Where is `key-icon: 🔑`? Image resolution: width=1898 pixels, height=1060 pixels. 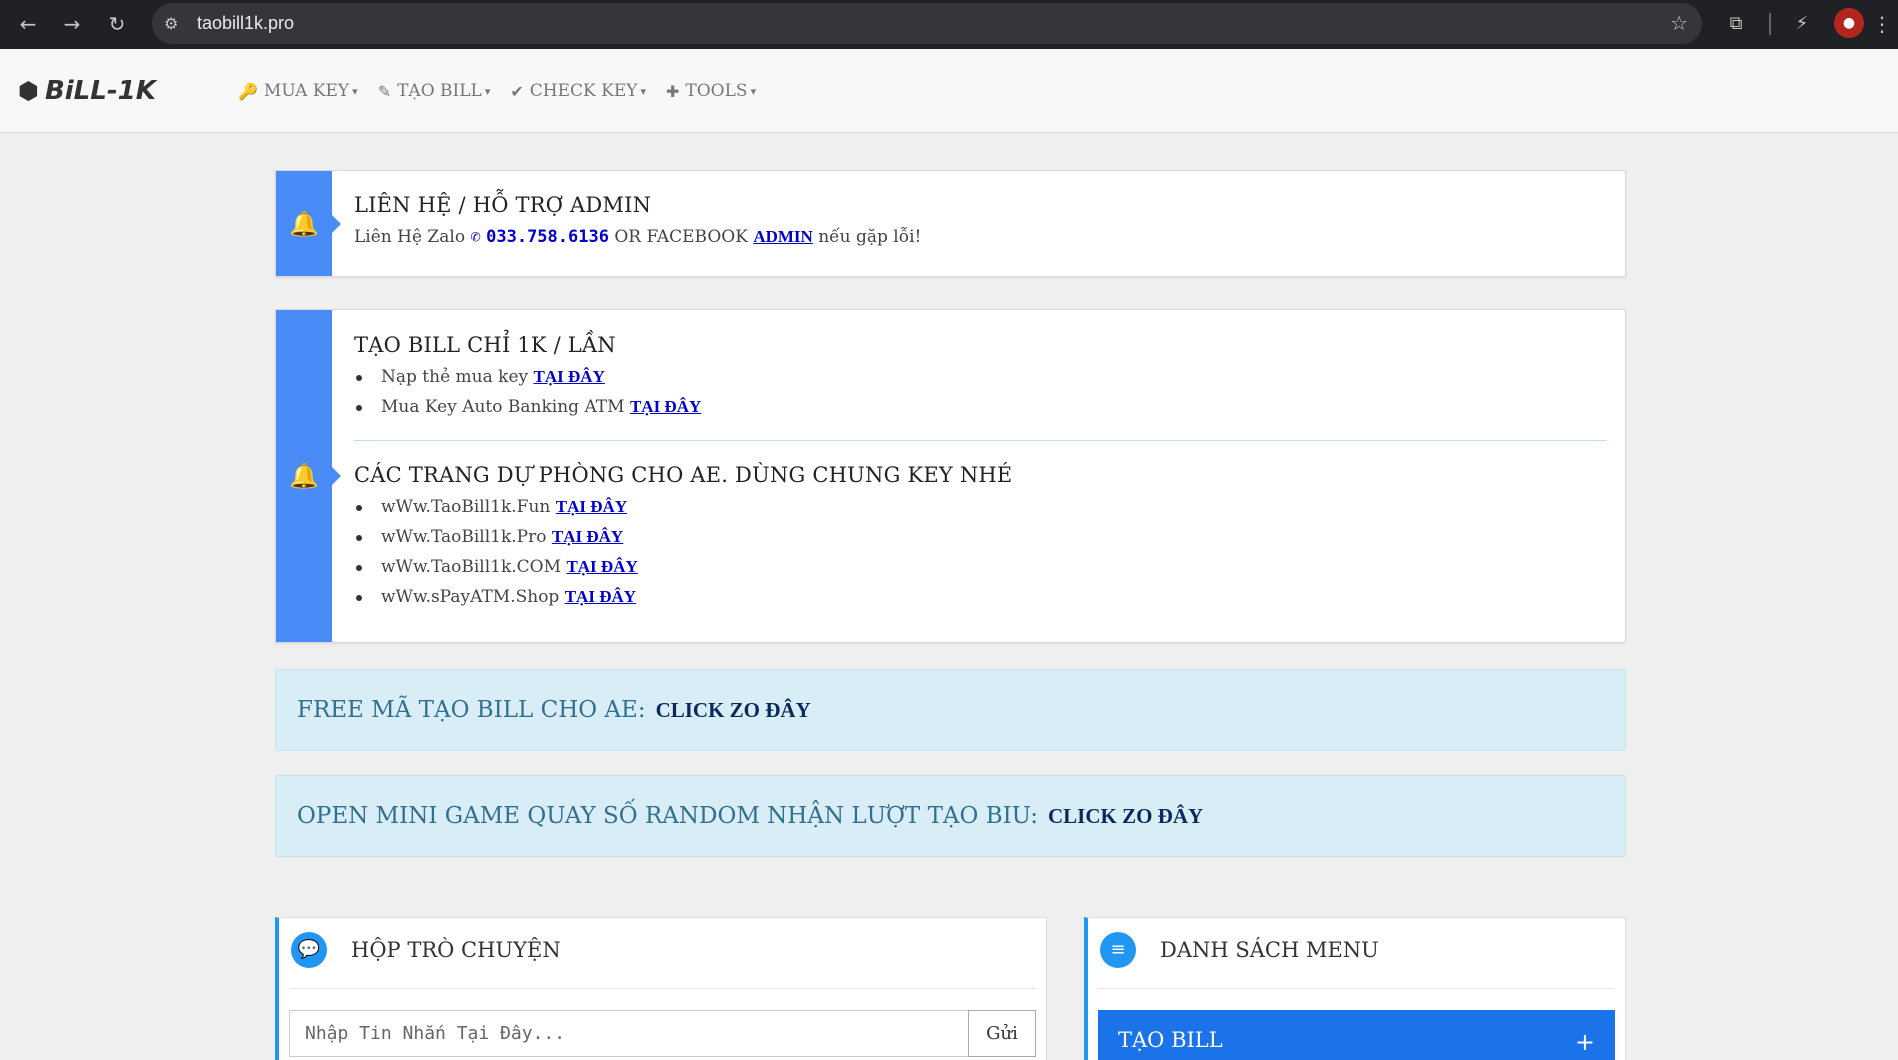 key-icon: 🔑 is located at coordinates (248, 91).